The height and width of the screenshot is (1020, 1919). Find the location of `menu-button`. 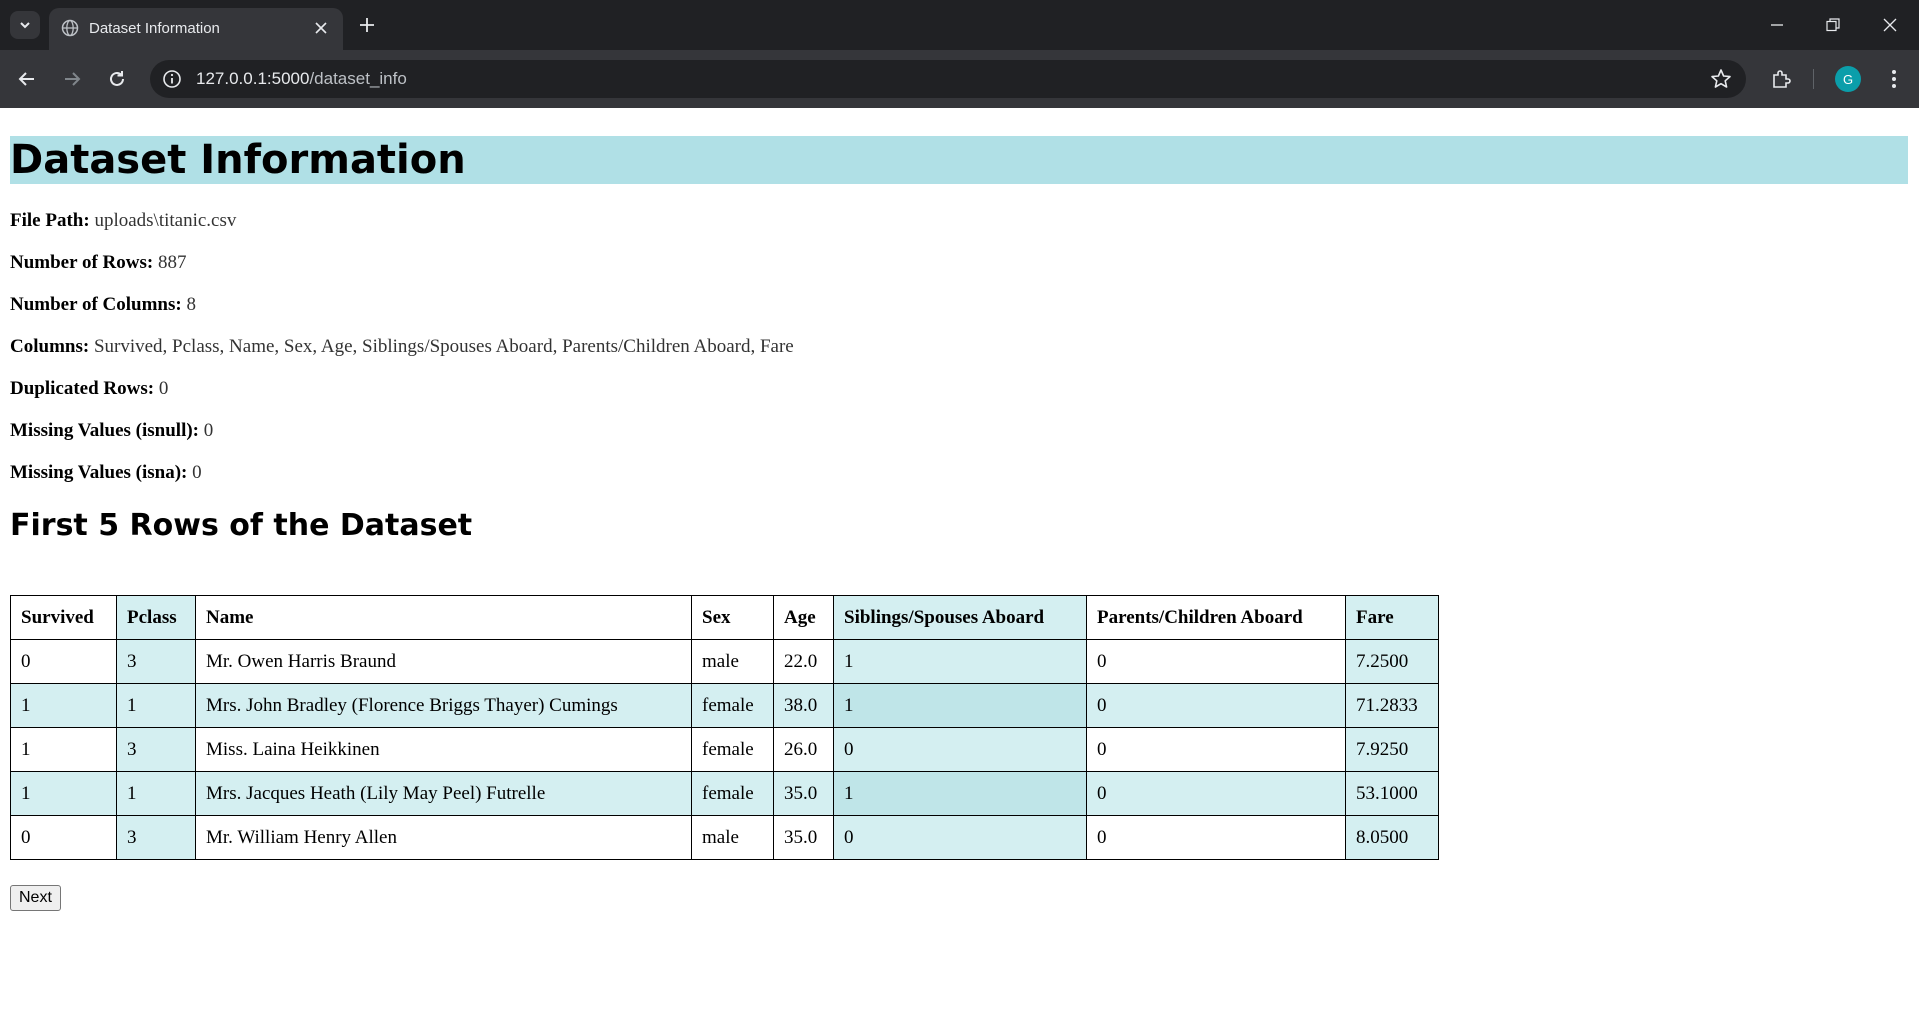

menu-button is located at coordinates (1894, 79).